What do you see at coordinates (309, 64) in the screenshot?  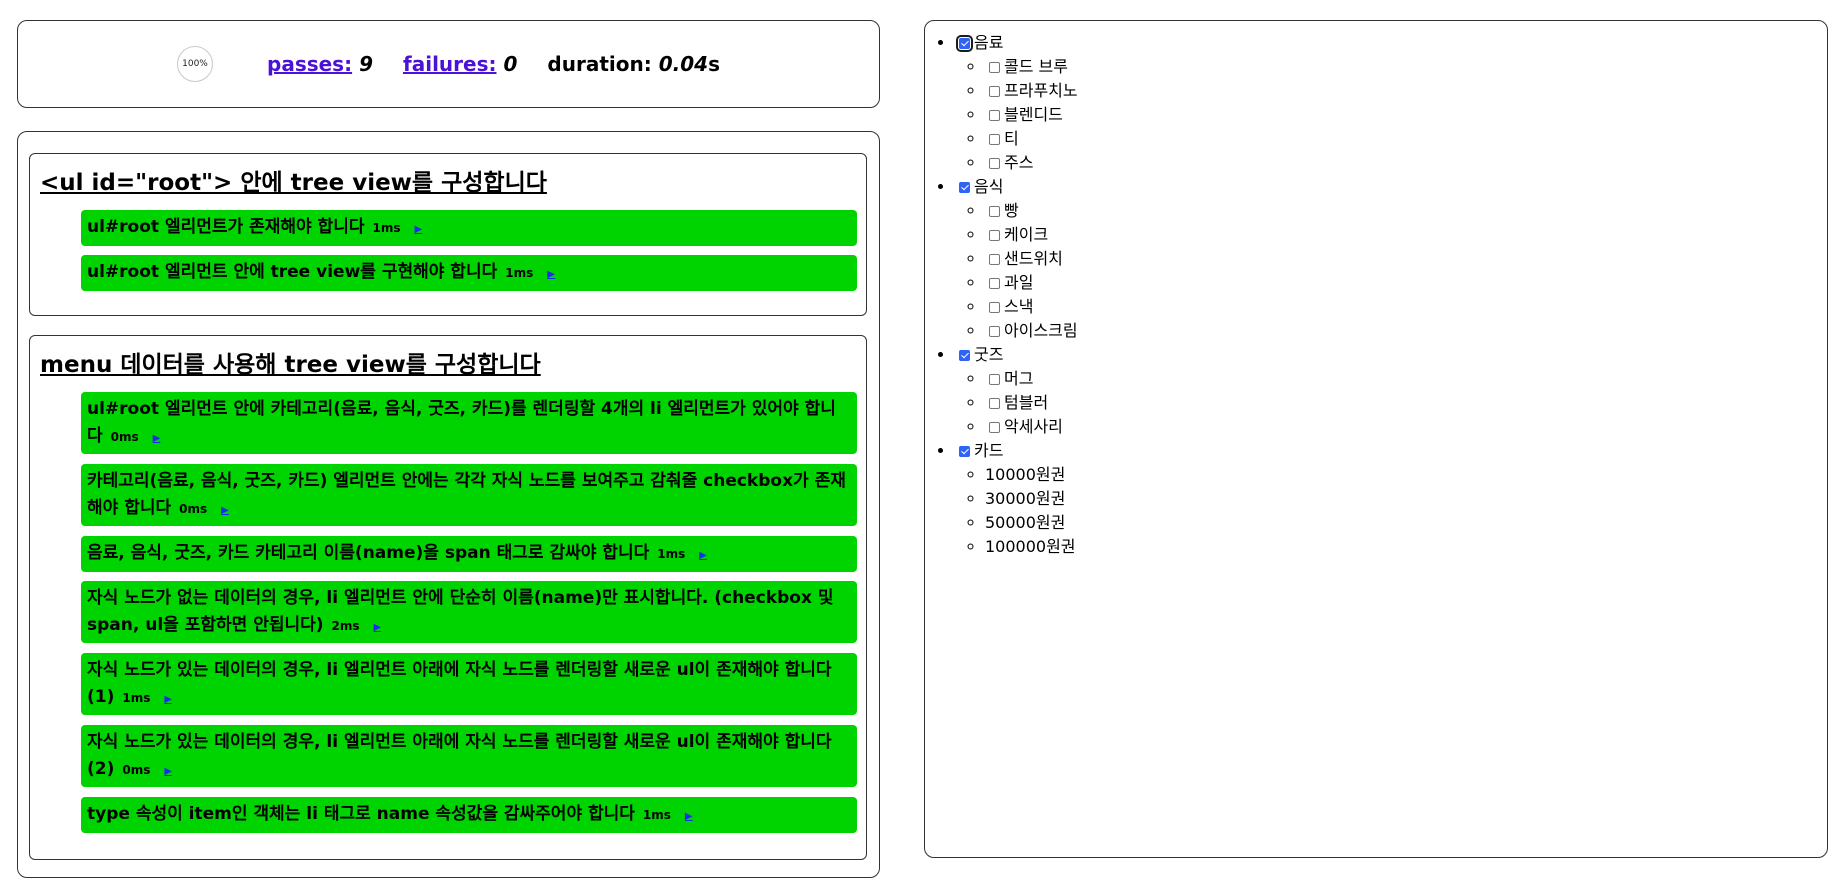 I see `passes-link: passes:` at bounding box center [309, 64].